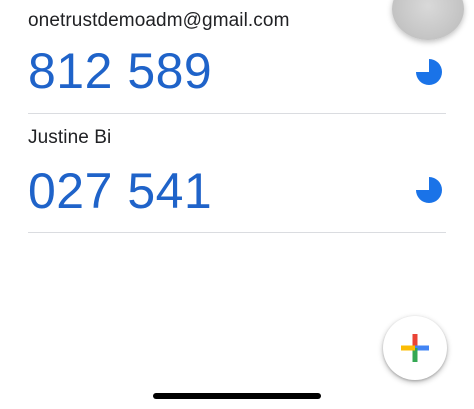  I want to click on plus-icon, so click(415, 348).